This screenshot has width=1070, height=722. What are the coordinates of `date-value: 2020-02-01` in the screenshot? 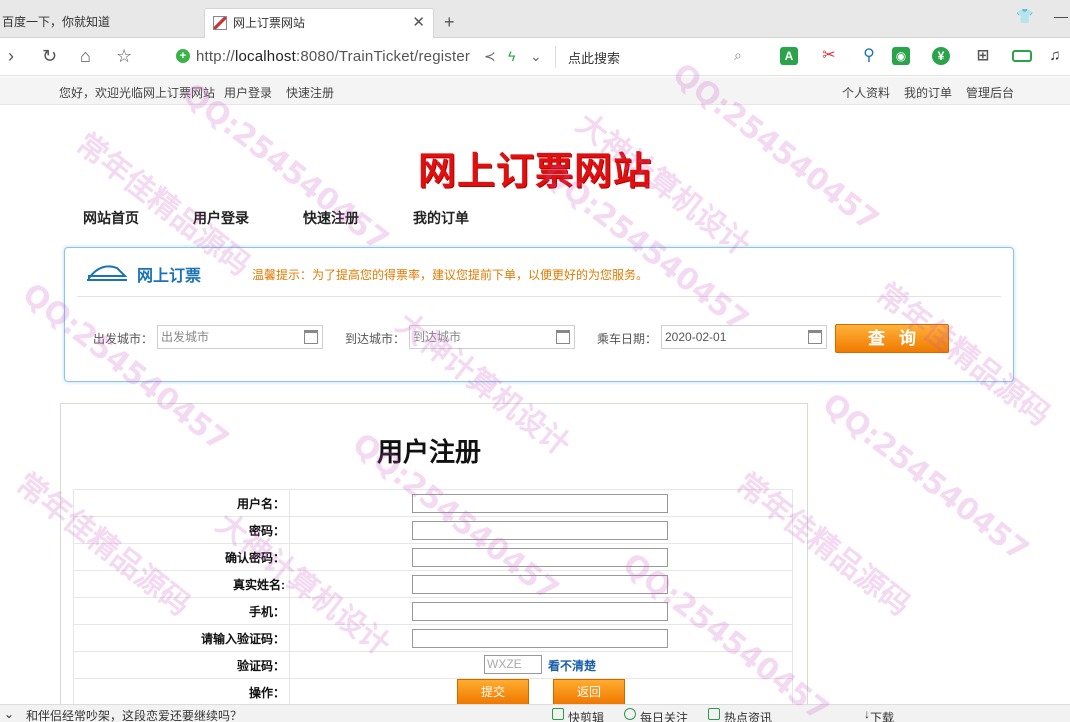 It's located at (696, 337).